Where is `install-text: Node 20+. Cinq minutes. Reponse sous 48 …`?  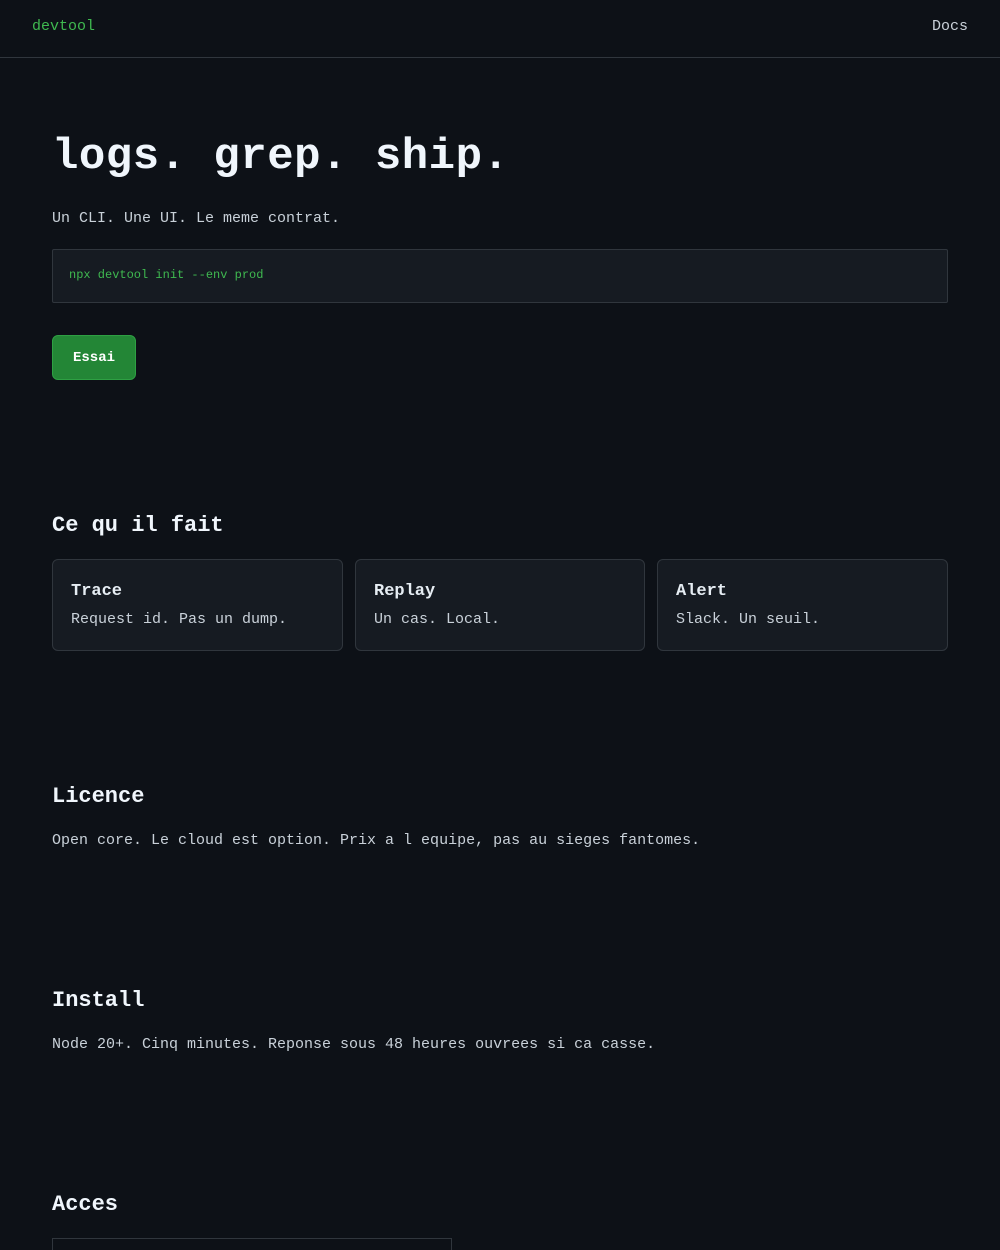 install-text: Node 20+. Cinq minutes. Reponse sous 48 … is located at coordinates (354, 1044).